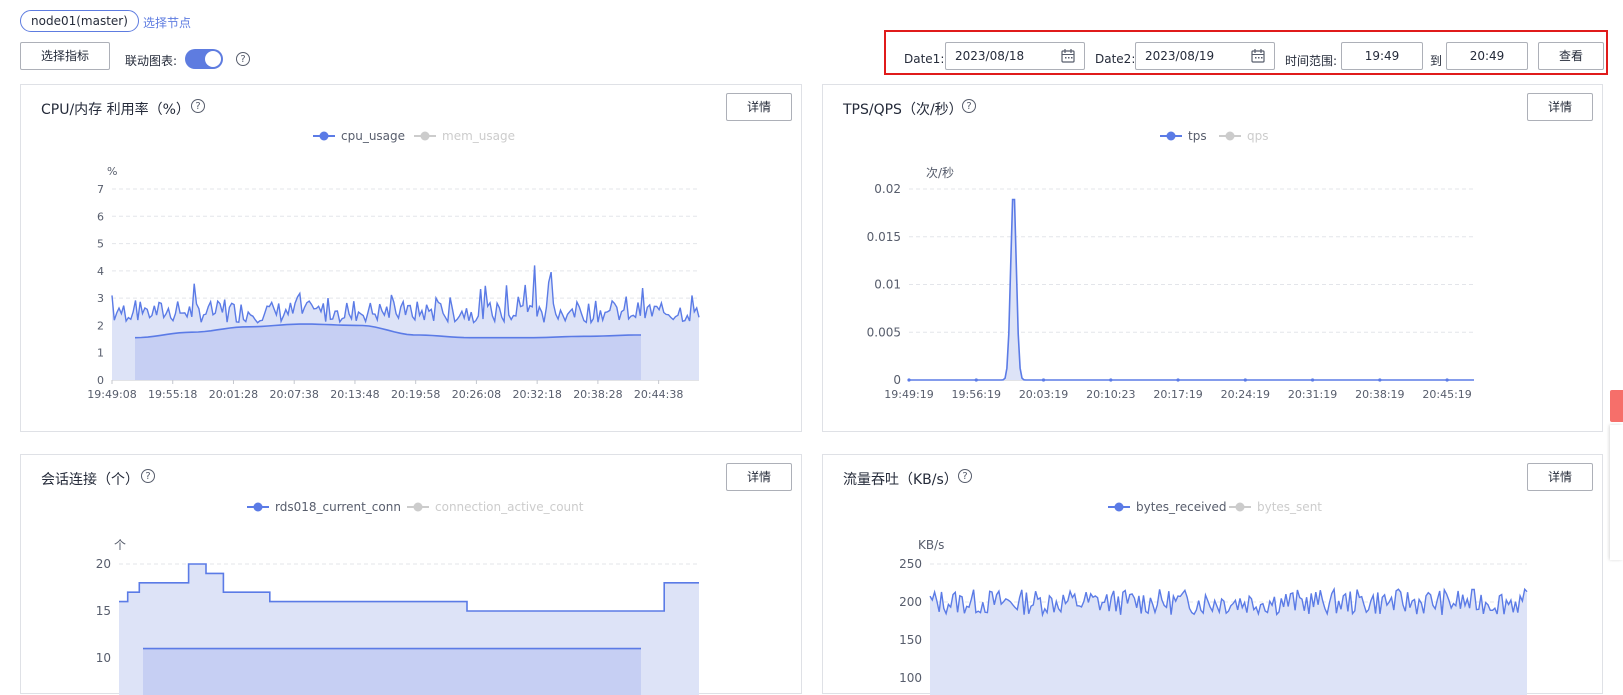  Describe the element at coordinates (1258, 136) in the screenshot. I see `svg-text: qps` at that location.